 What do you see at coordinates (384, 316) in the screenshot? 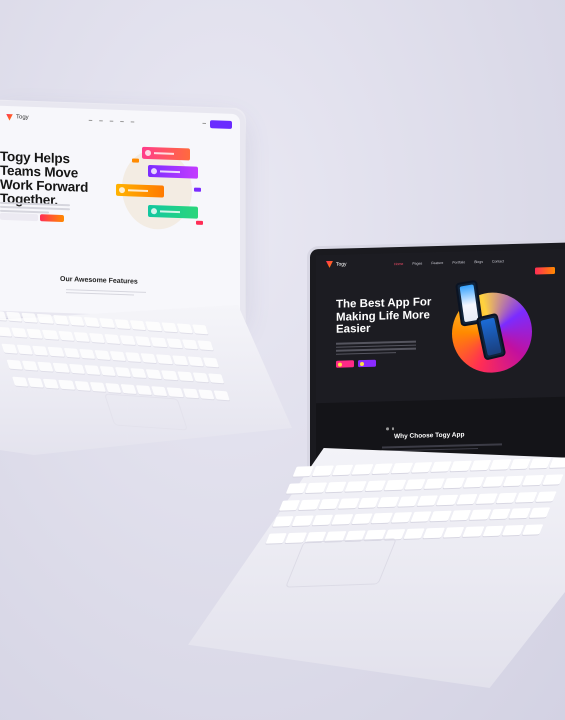
I see `right-hero-headline: The Best App For Making Life More Easier` at bounding box center [384, 316].